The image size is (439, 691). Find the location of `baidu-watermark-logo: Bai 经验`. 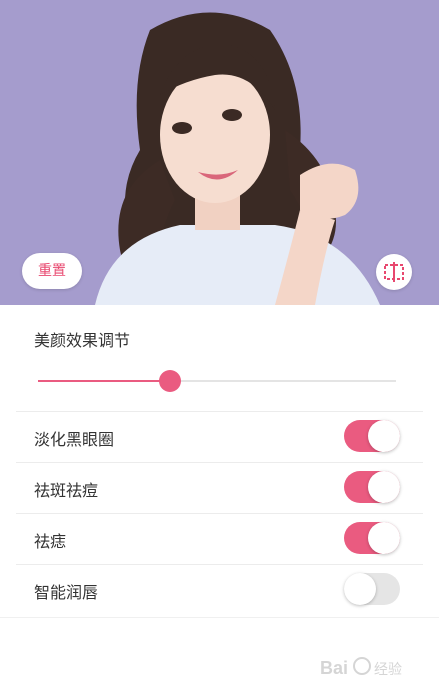

baidu-watermark-logo: Bai 经验 is located at coordinates (361, 667).